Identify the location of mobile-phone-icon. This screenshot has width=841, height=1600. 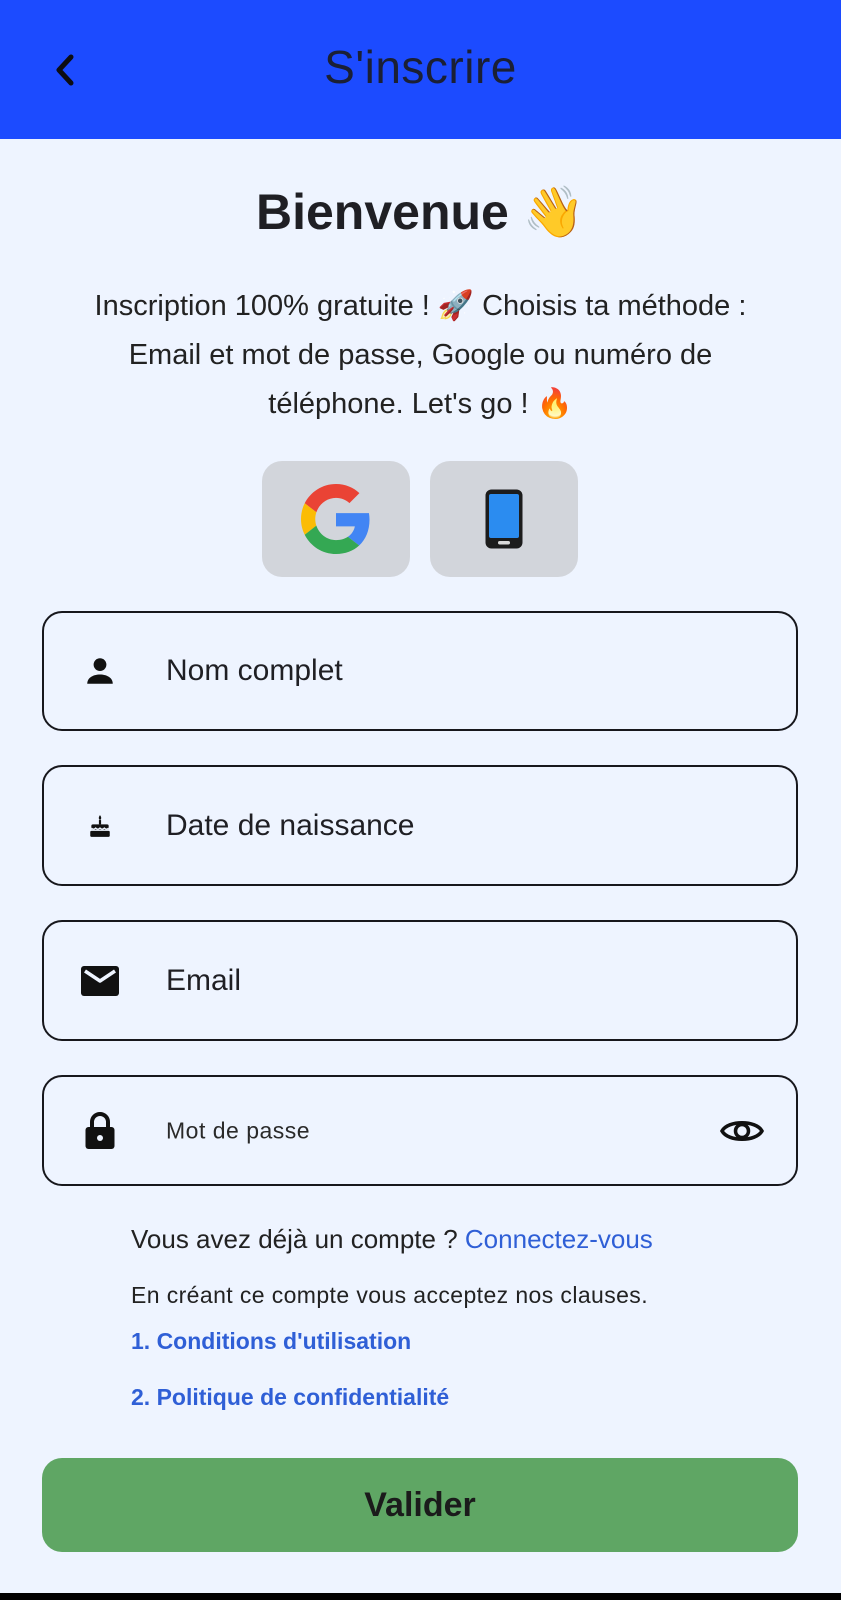
(504, 519).